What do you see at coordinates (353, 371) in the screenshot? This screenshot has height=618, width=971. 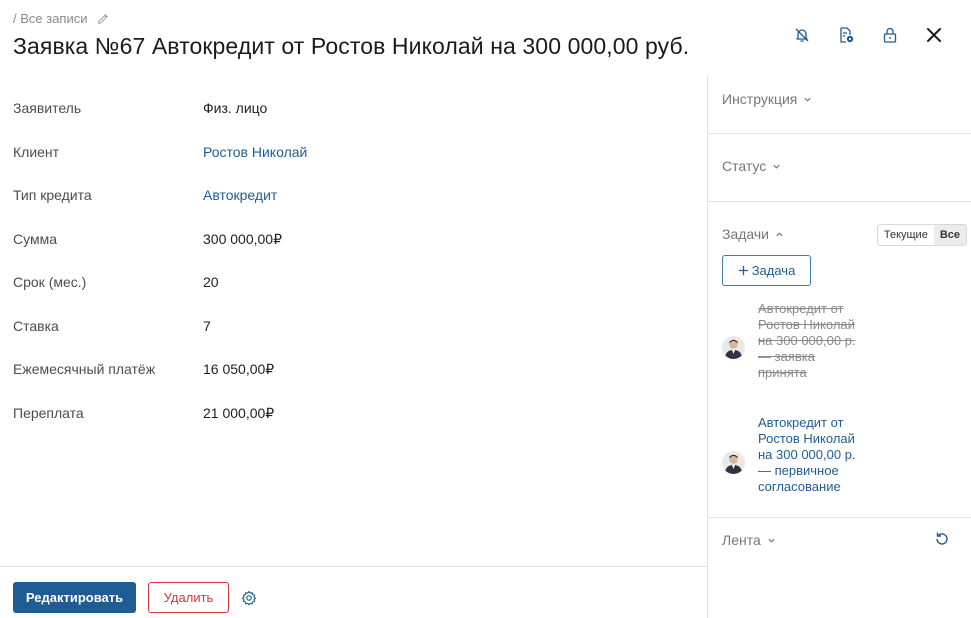 I see `field-row-monthly-payment: Ежемесячный платёж 16 050,00₽` at bounding box center [353, 371].